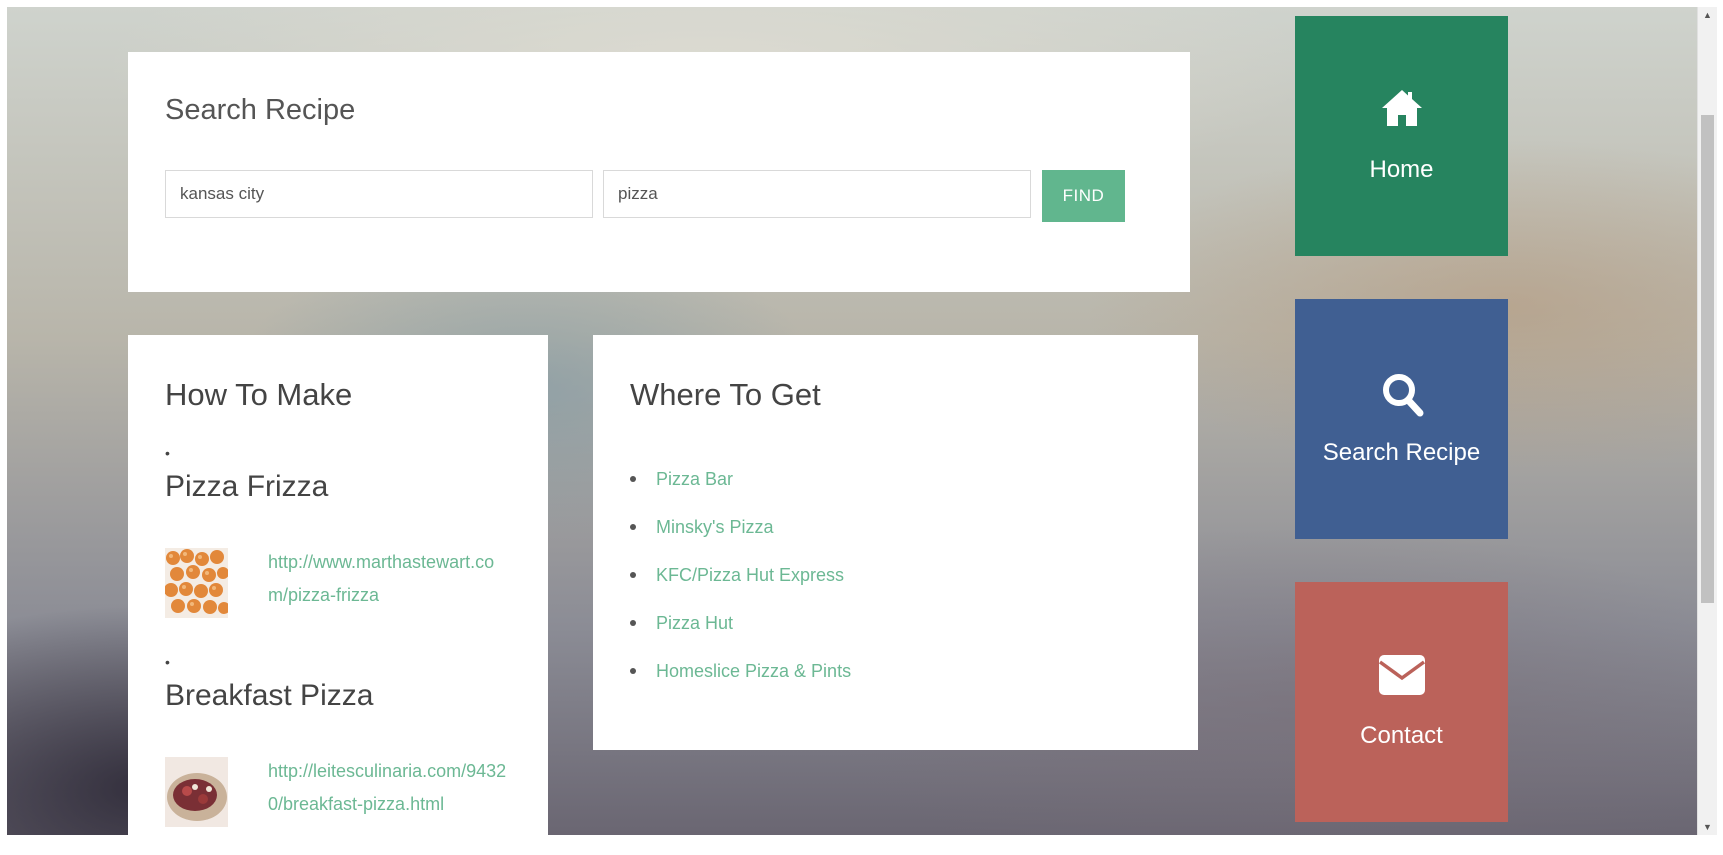 The height and width of the screenshot is (855, 1723). I want to click on search-recipe-tile: Search Recipe, so click(1401, 419).